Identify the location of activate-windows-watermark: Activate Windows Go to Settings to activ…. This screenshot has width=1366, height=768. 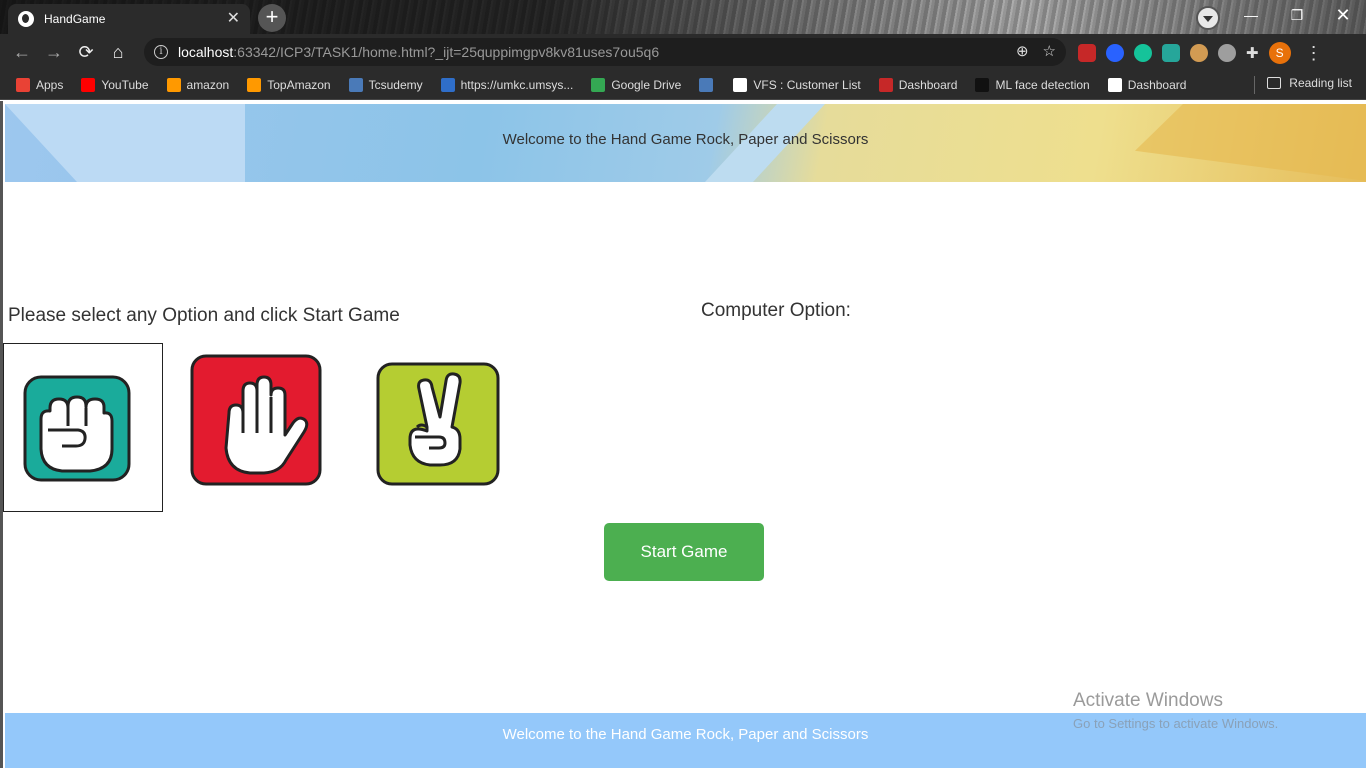
(1175, 710).